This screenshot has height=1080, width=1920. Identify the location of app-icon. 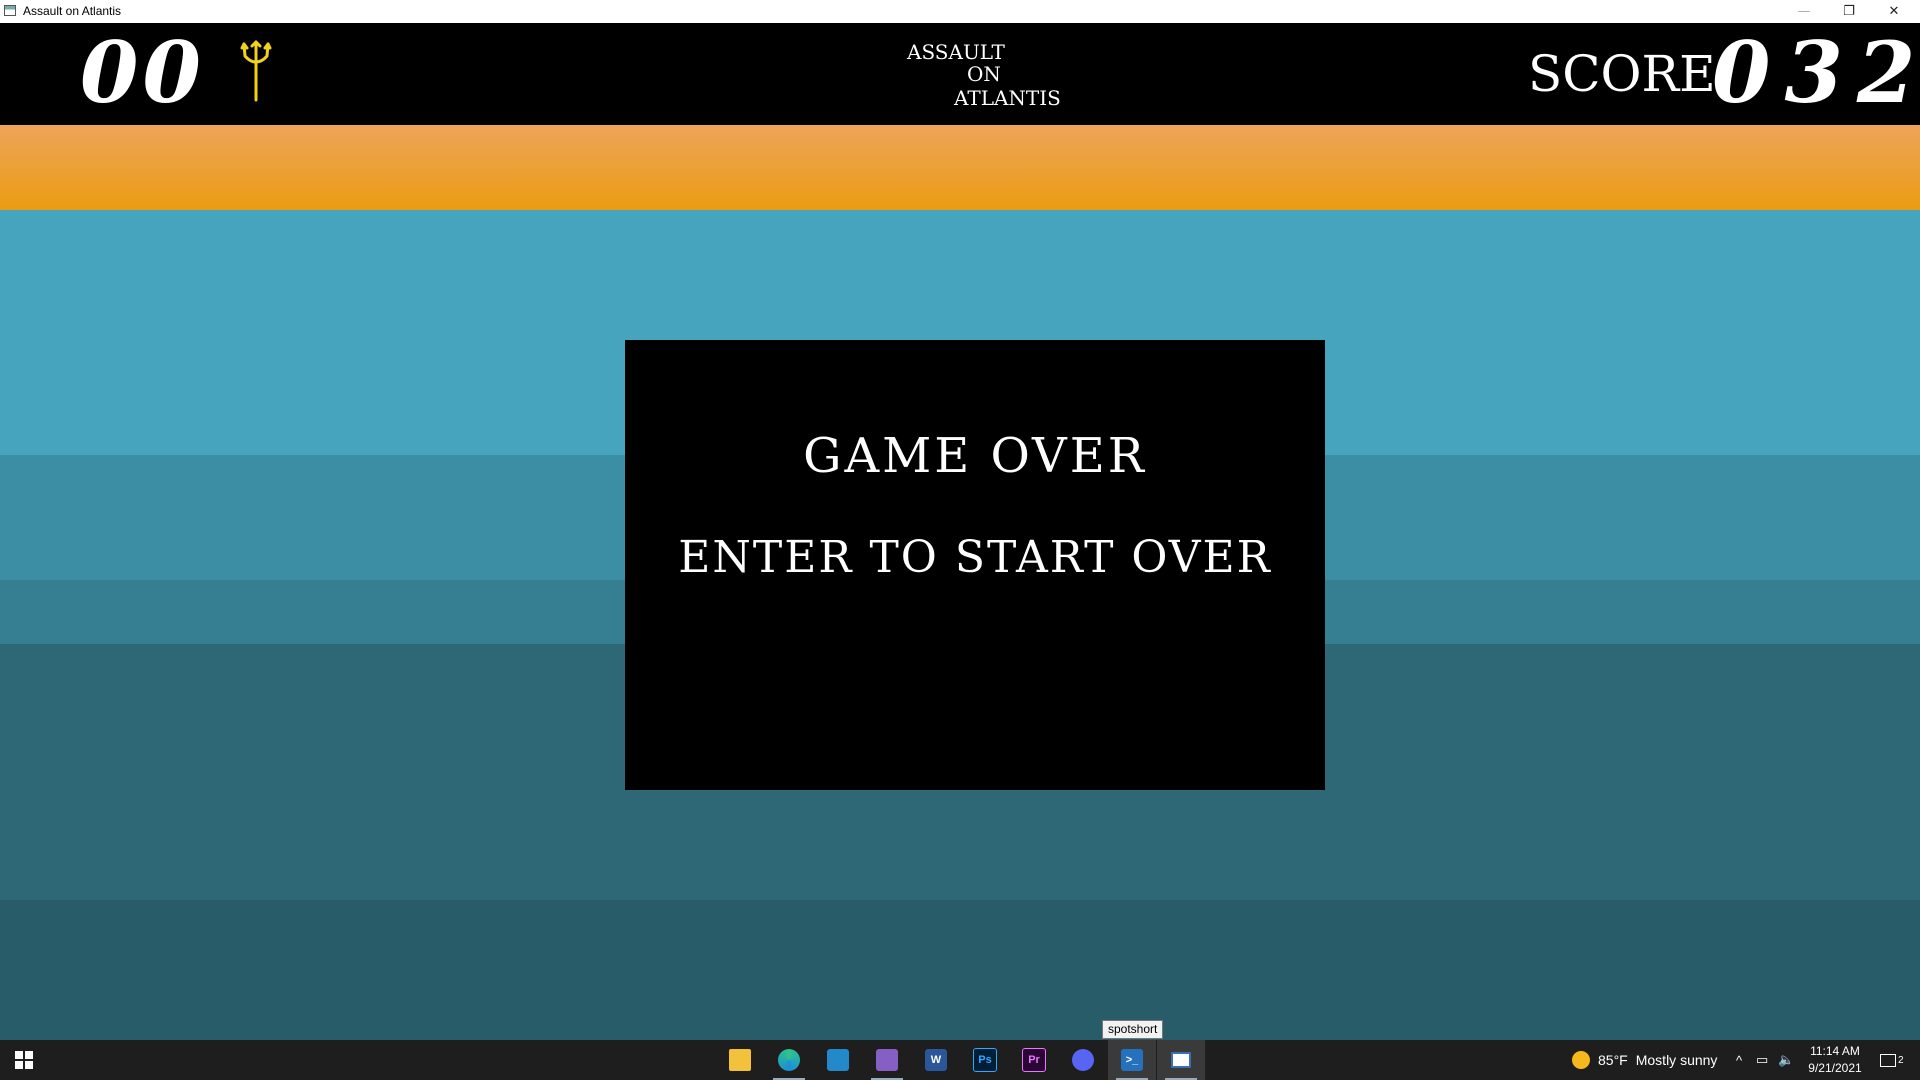
(10, 10).